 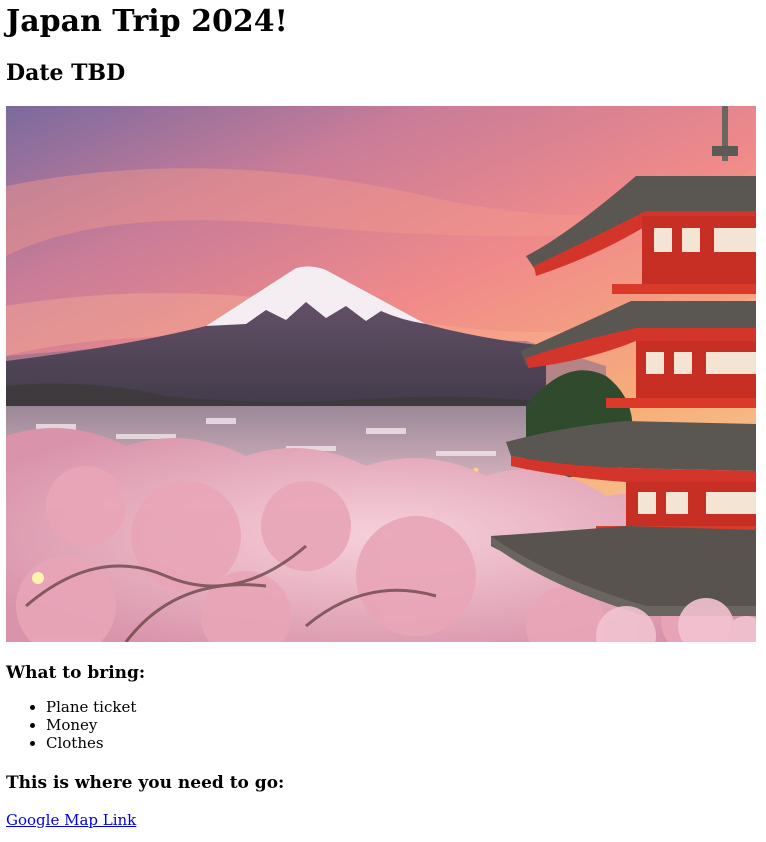 I want to click on destination-heading: This is where you need to go:, so click(x=145, y=783).